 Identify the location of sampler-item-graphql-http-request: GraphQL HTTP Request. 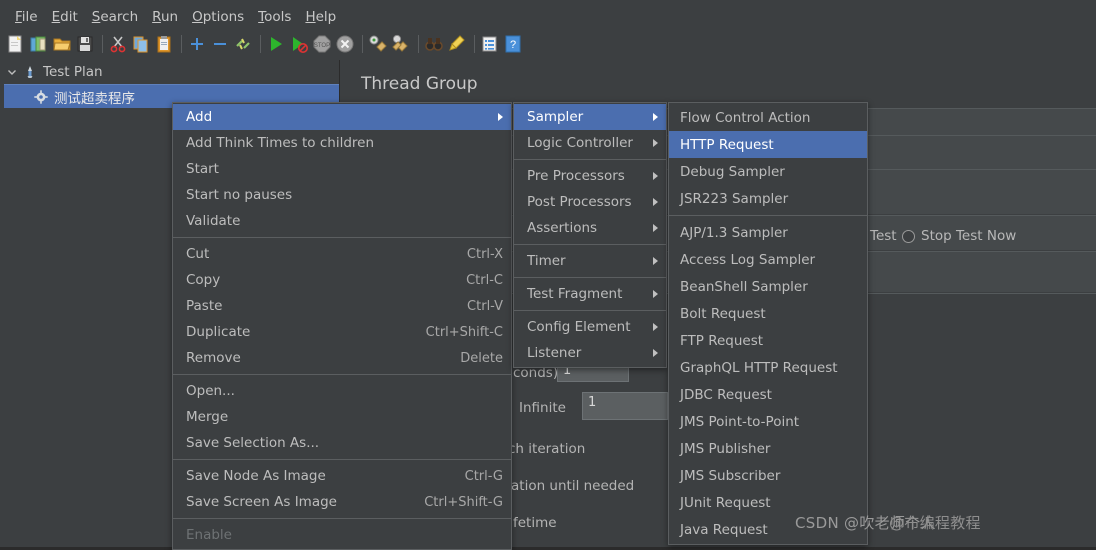
(768, 367).